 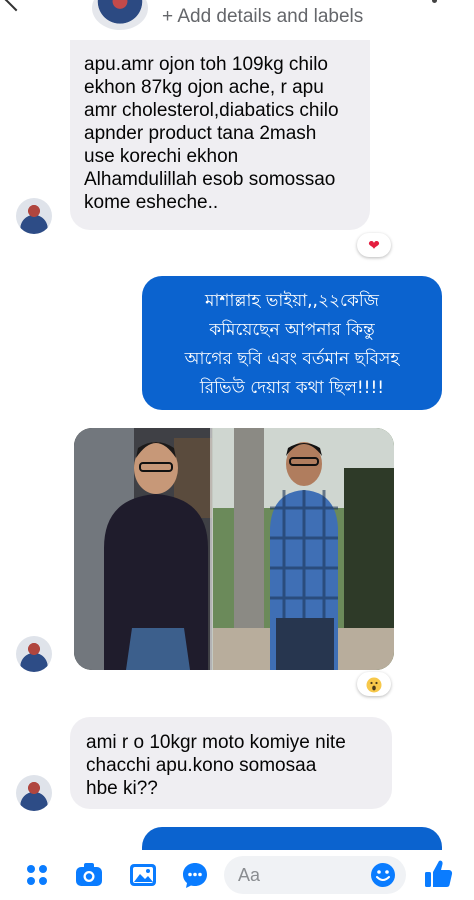 I want to click on message-composer, so click(x=315, y=875).